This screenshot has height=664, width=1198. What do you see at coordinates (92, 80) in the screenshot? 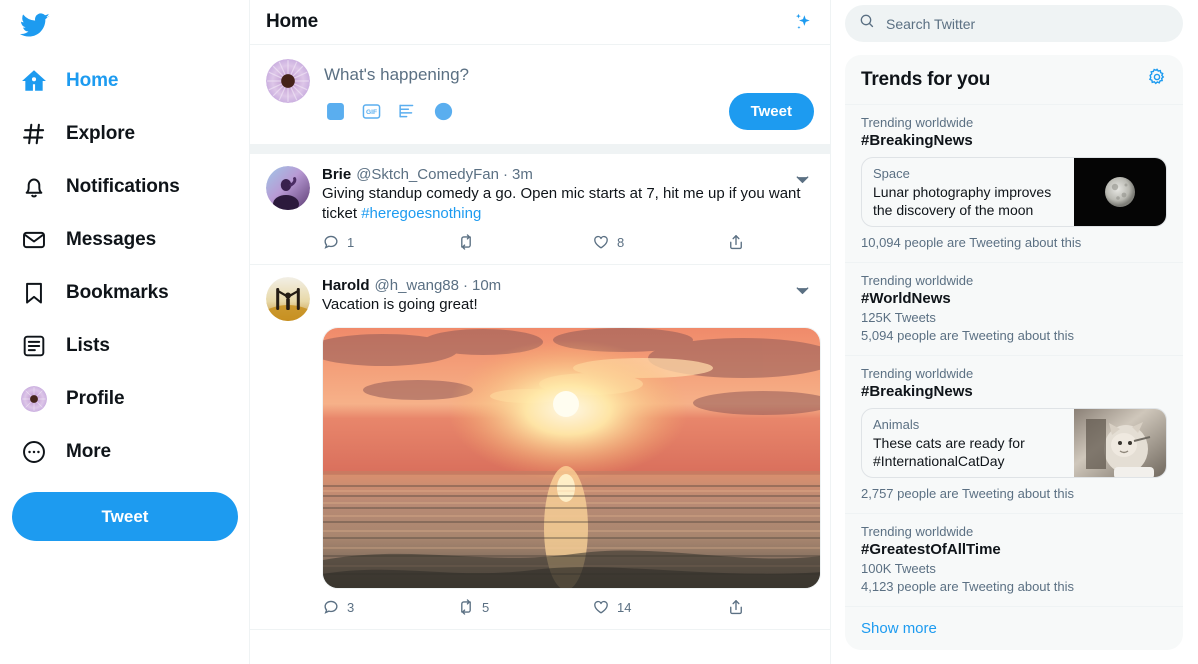
I see `sidebar-item-label: Home` at bounding box center [92, 80].